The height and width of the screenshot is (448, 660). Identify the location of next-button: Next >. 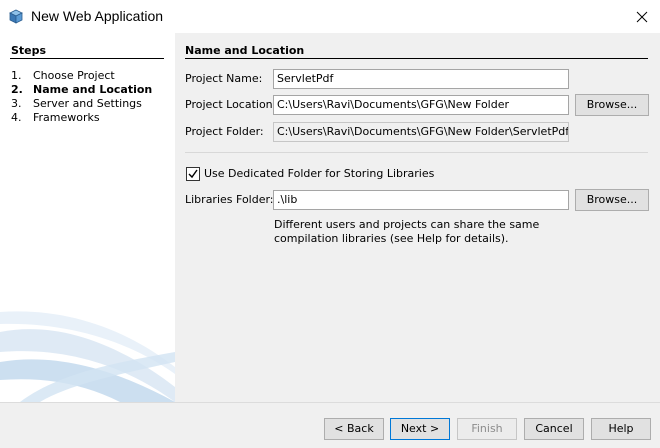
(420, 429).